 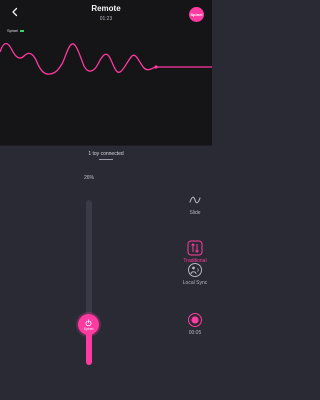 I want to click on mode-slide-button: Slide, so click(x=195, y=204).